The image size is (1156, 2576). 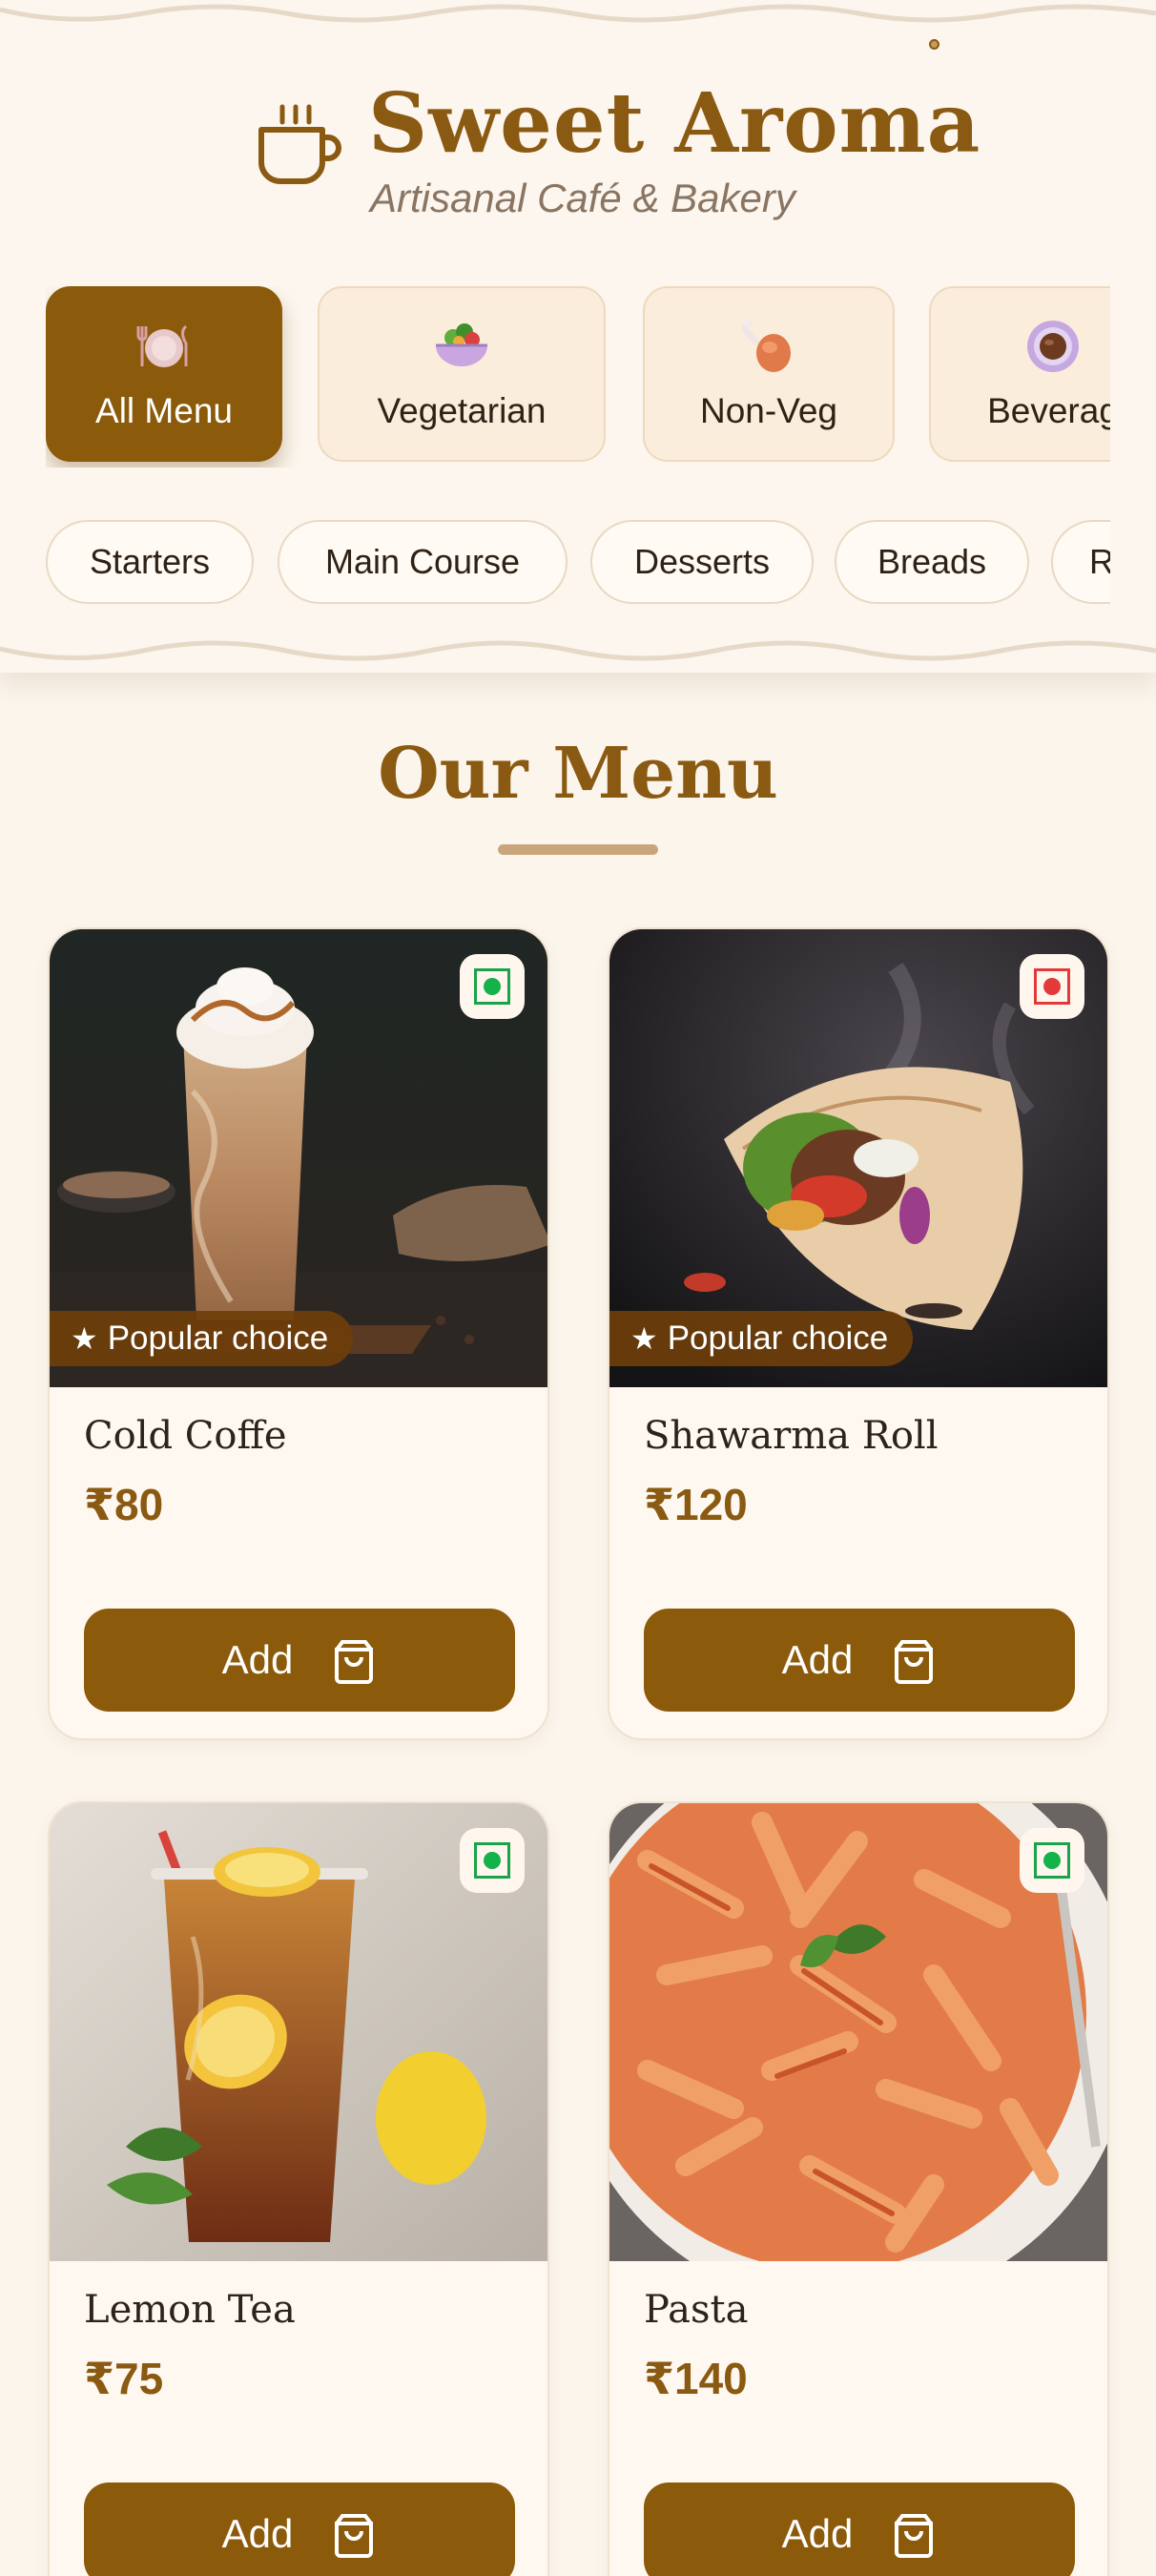 What do you see at coordinates (791, 1436) in the screenshot?
I see `item-name: Shawarma Roll` at bounding box center [791, 1436].